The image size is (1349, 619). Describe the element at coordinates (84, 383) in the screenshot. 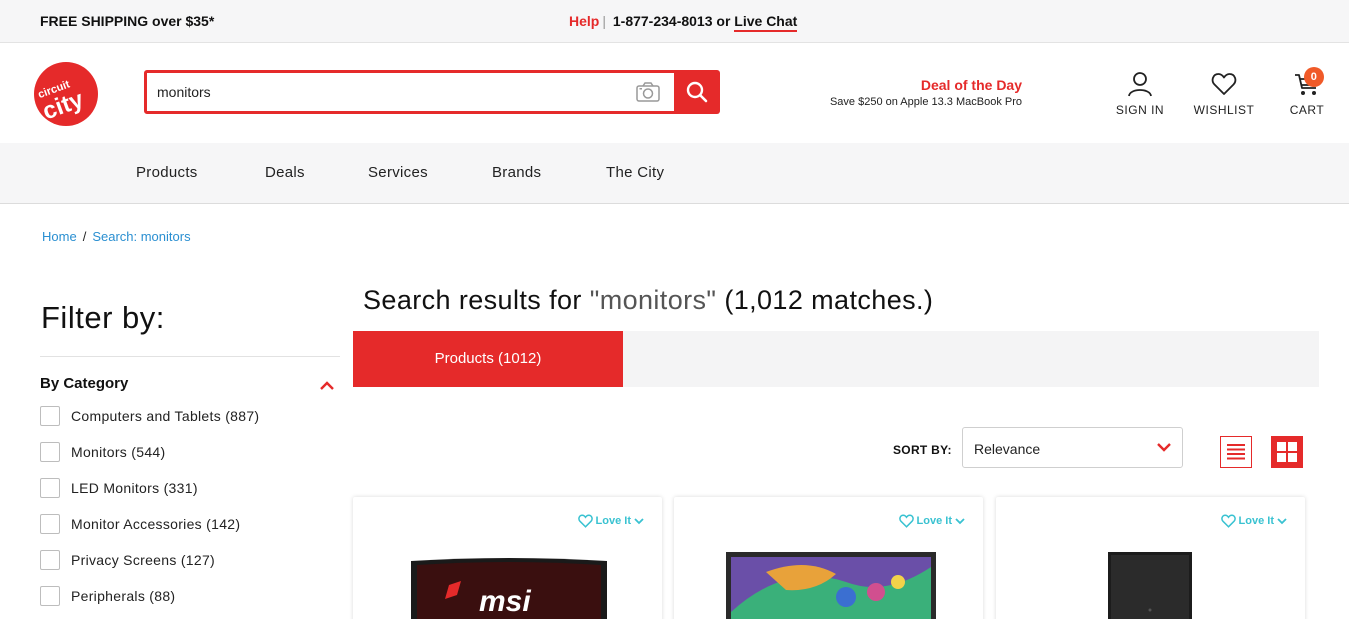

I see `category-heading-label: By Category` at that location.